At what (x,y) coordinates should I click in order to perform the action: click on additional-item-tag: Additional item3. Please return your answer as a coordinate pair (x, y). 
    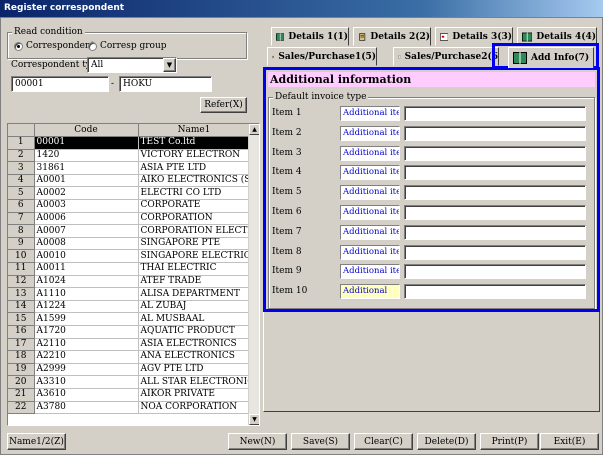
    Looking at the image, I should click on (370, 153).